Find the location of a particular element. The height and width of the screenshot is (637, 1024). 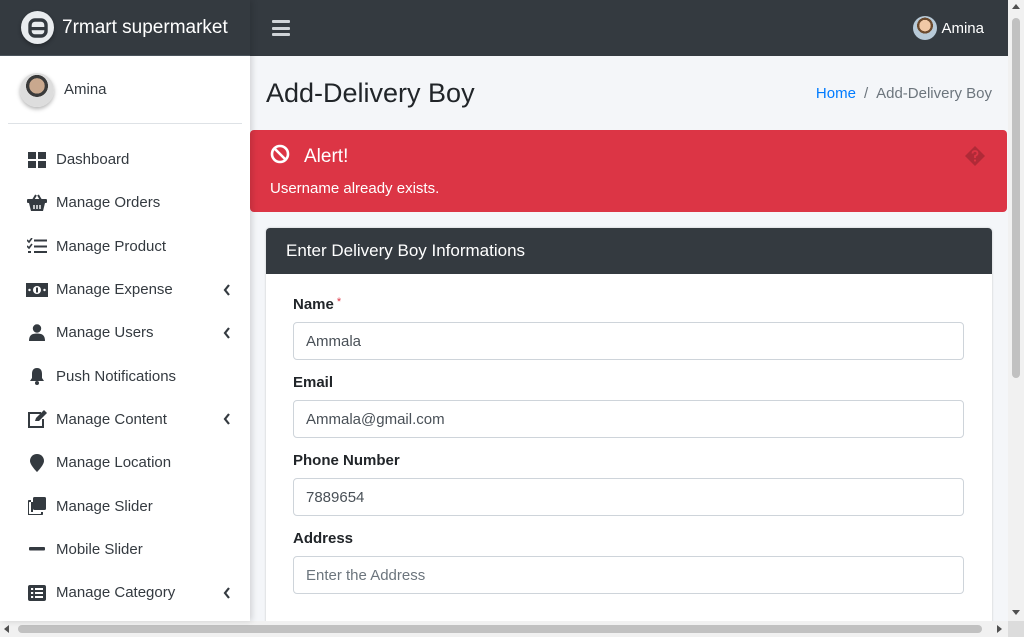

sidebar-item-manage-slider: Manage Slider is located at coordinates (125, 505).